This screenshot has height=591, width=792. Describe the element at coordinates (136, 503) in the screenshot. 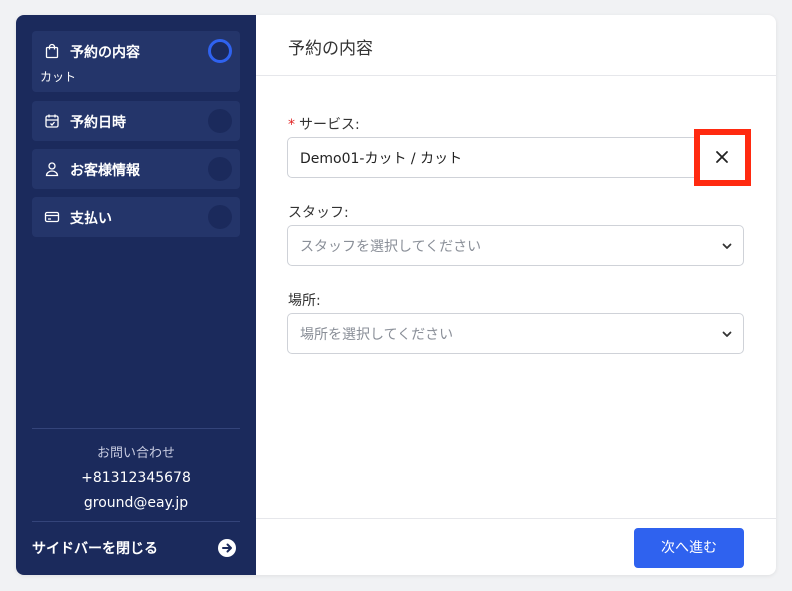

I see `contact-email: ground@eay.jp` at that location.